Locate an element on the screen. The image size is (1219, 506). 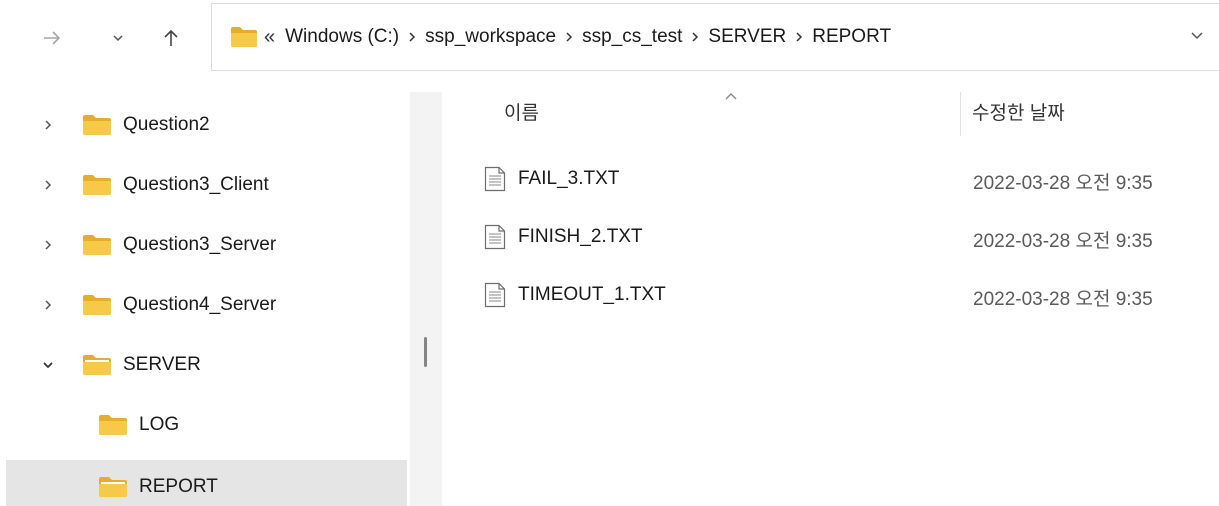
breadcrumb-server: SERVER is located at coordinates (747, 37).